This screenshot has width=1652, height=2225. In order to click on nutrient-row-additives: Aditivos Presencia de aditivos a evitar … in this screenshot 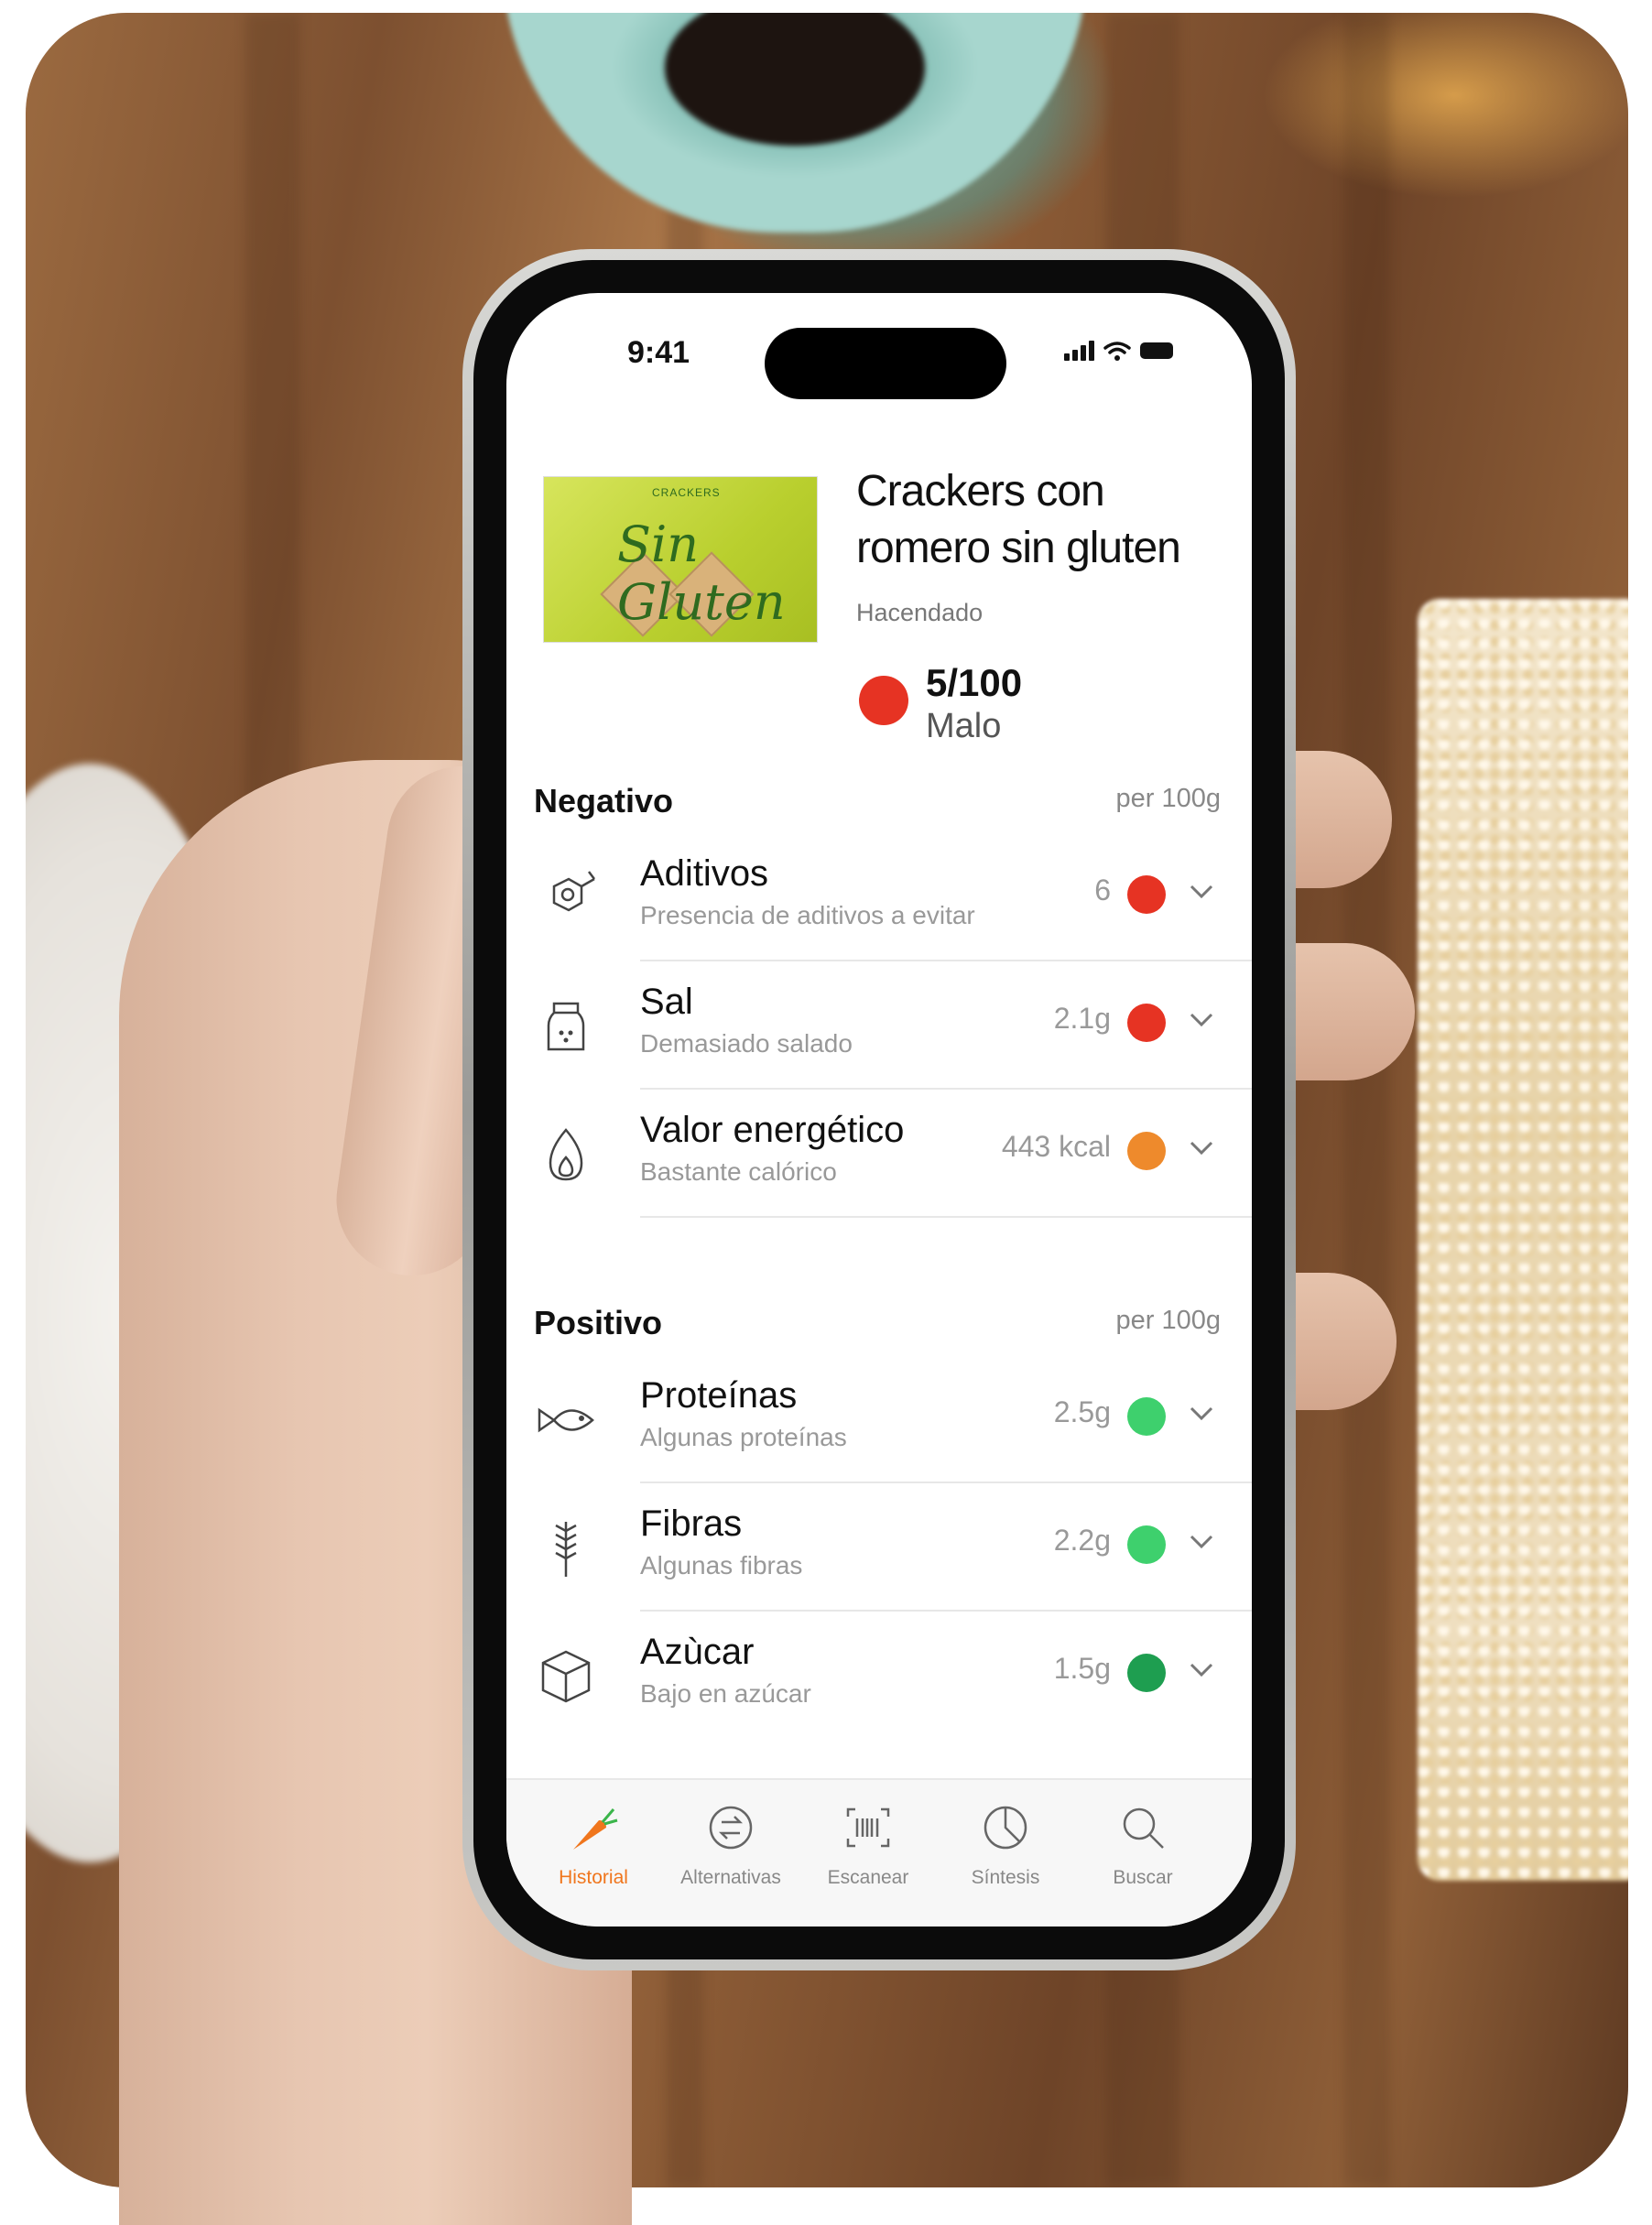, I will do `click(879, 897)`.